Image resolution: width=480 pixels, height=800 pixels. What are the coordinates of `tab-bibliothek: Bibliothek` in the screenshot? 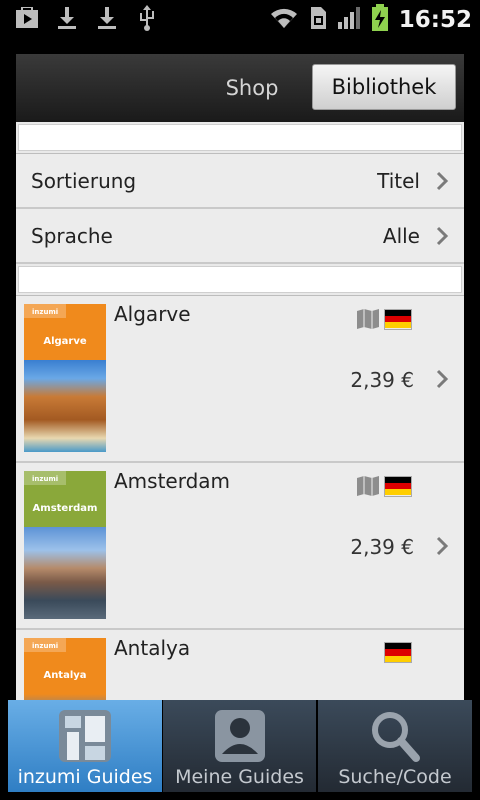 It's located at (384, 87).